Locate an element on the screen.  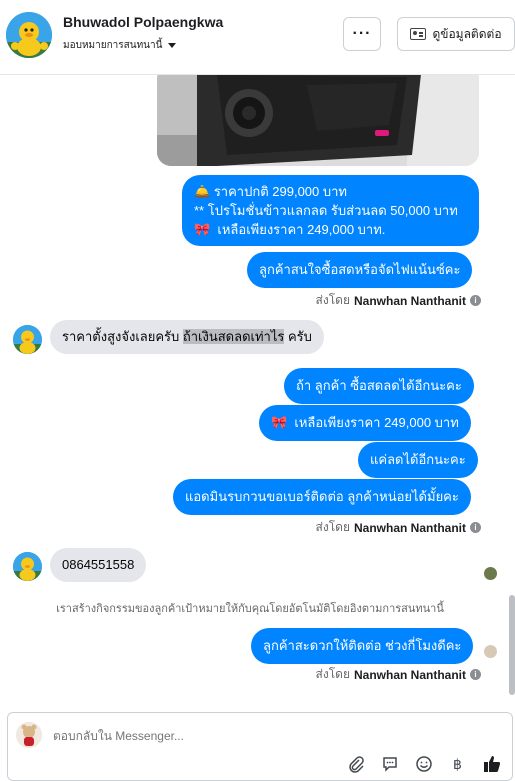
price-line: 🛎️ ราคาปกติ 299,000 บาท is located at coordinates (330, 191).